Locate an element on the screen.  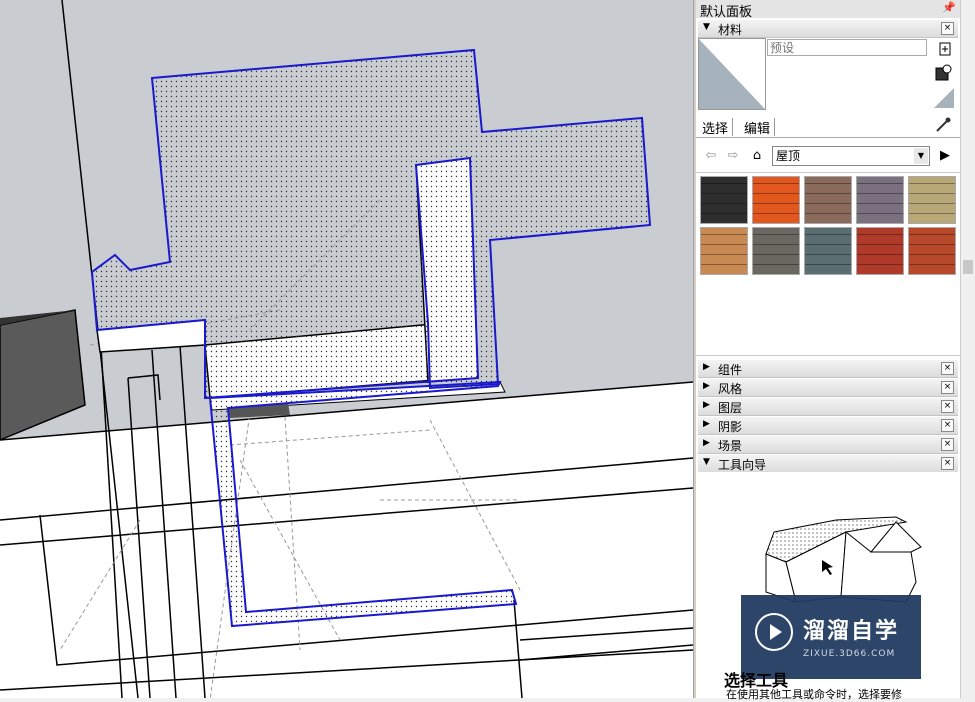
section-header: ▶ 场景 × is located at coordinates (828, 445).